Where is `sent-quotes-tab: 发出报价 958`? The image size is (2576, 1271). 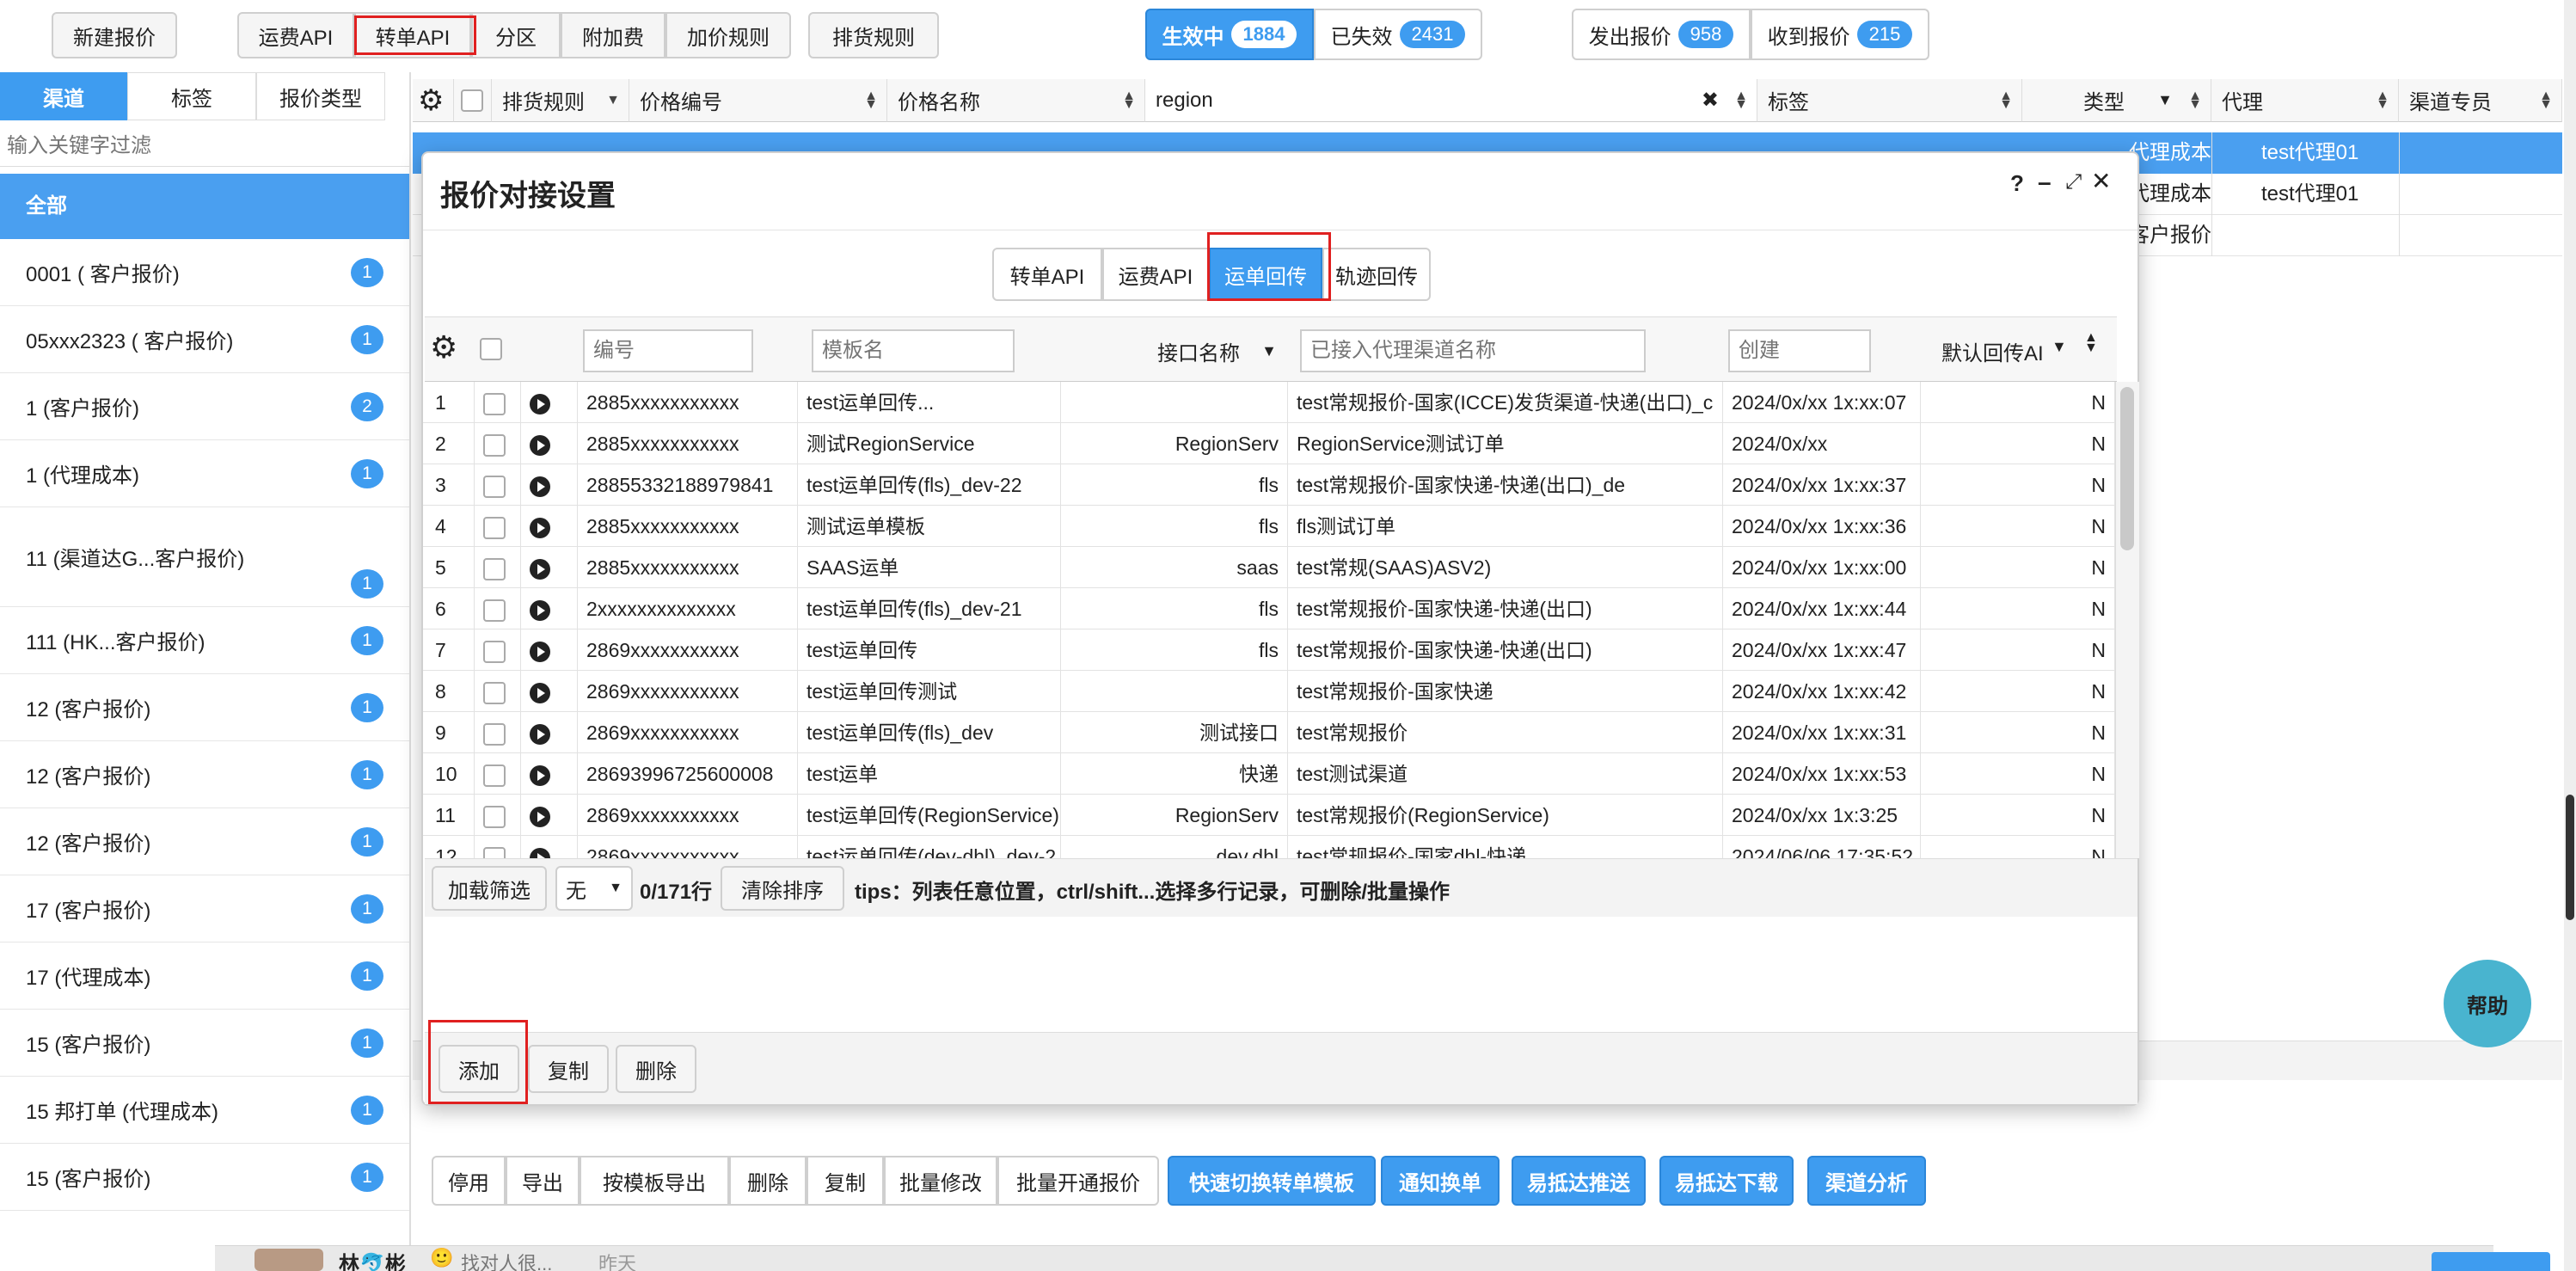 sent-quotes-tab: 发出报价 958 is located at coordinates (1662, 34).